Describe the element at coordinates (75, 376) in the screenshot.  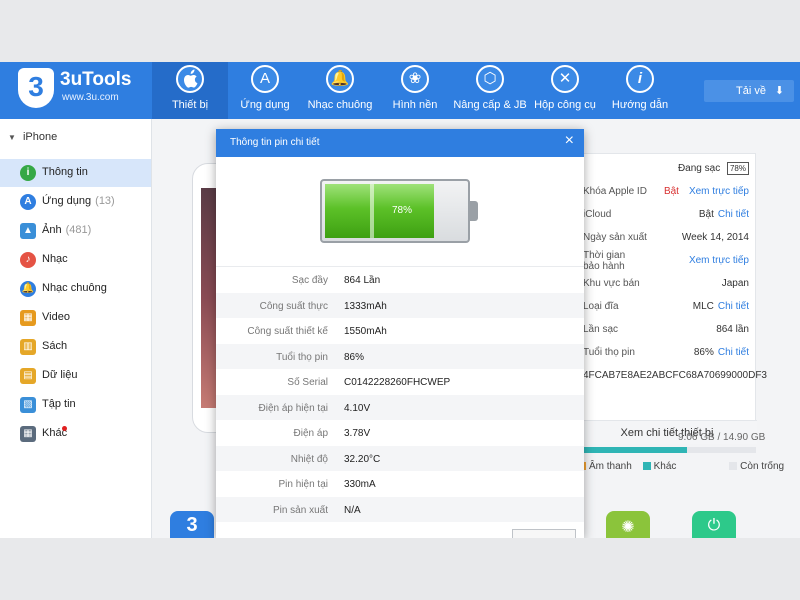
I see `sidebar-item-data: ▤ Dữ liệu` at that location.